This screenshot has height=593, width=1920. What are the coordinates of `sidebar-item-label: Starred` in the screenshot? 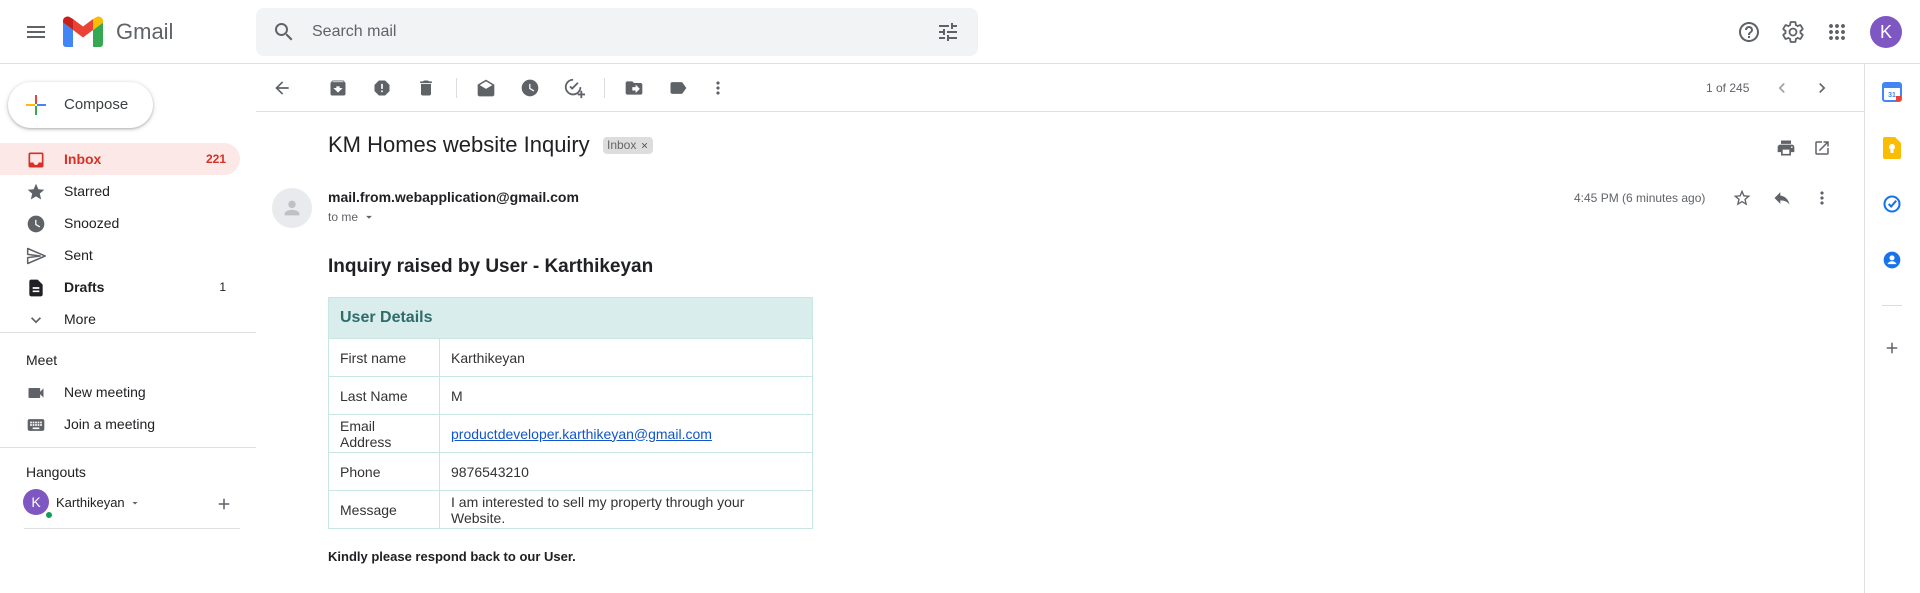 It's located at (87, 191).